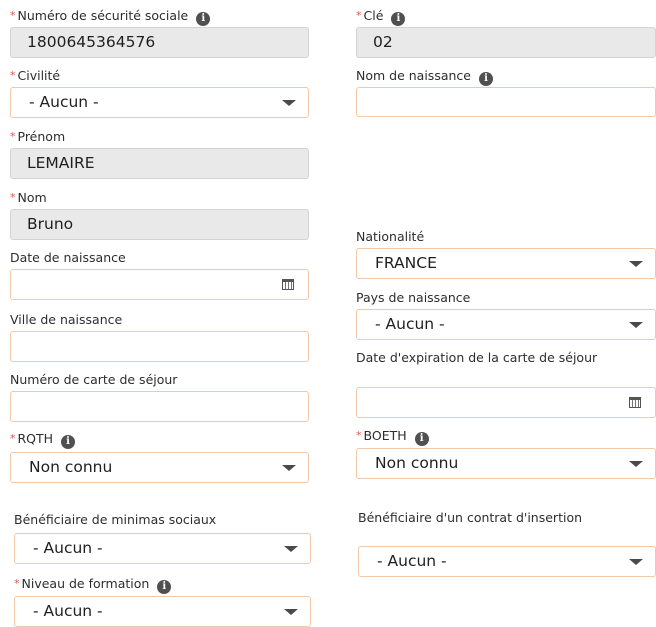  I want to click on prenom-label: * Prénom, so click(38, 136).